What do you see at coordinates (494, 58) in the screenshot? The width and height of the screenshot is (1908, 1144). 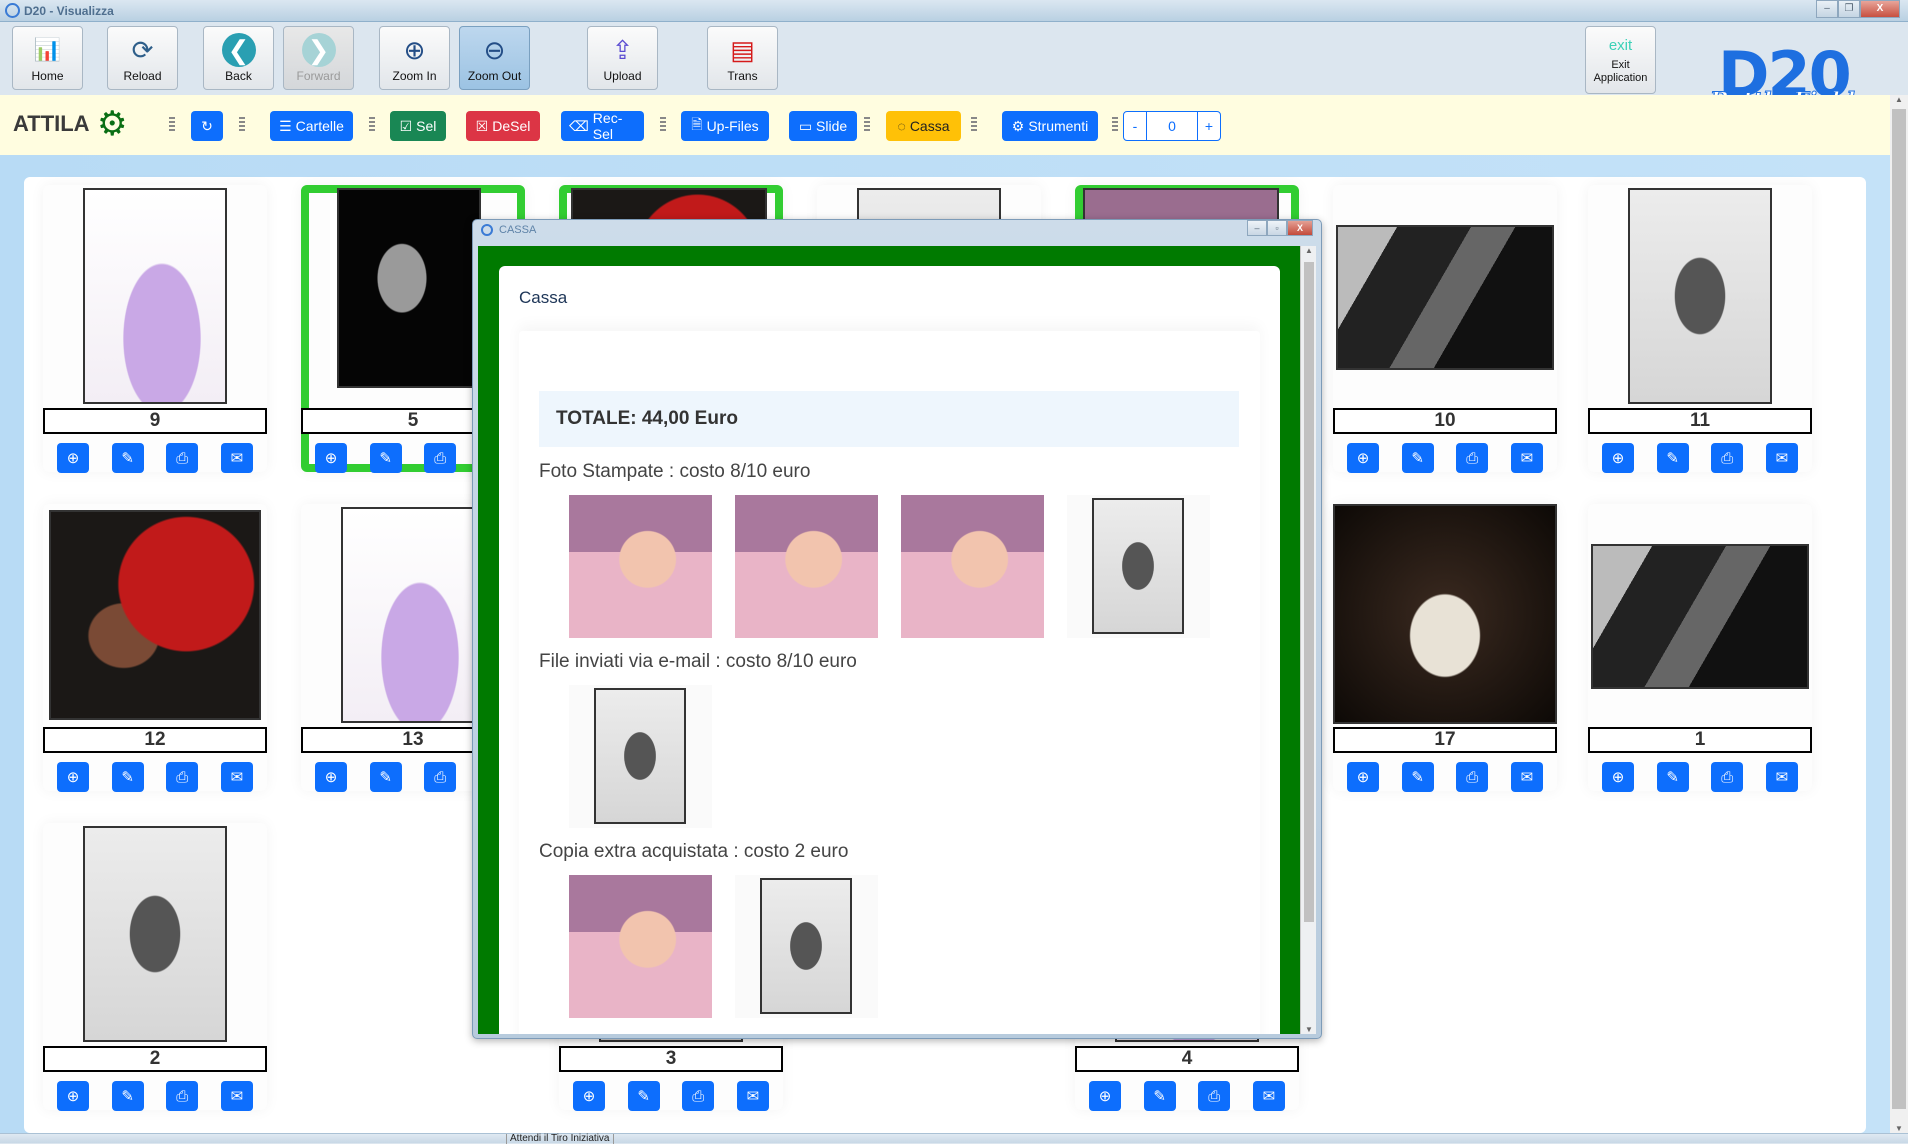 I see `zoom-out-button: ⊖ Zoom Out` at bounding box center [494, 58].